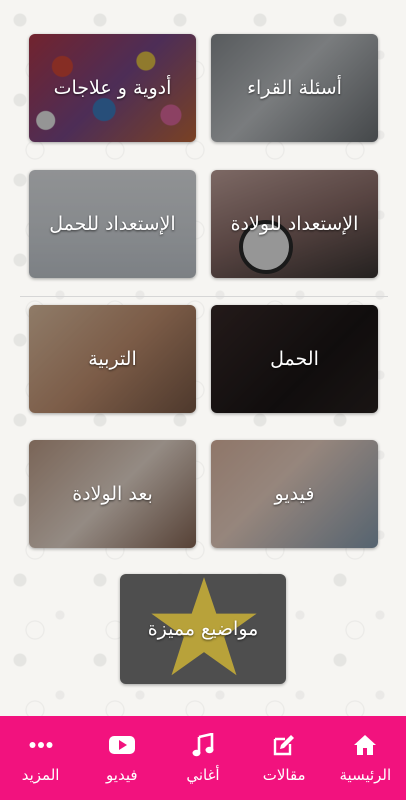 The image size is (406, 800). Describe the element at coordinates (204, 296) in the screenshot. I see `section-divider` at that location.